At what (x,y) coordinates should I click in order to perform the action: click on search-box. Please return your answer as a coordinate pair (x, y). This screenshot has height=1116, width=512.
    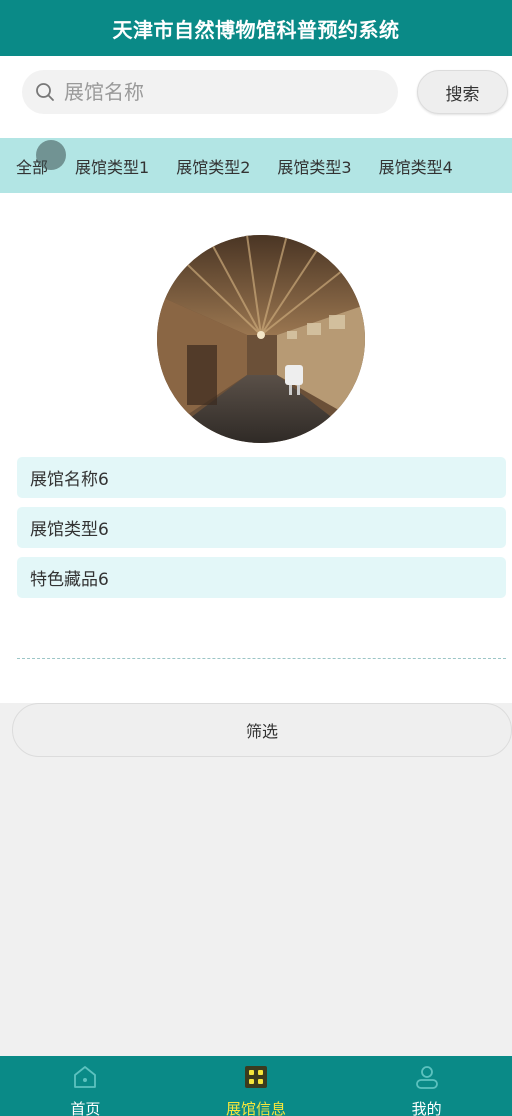
    Looking at the image, I should click on (210, 92).